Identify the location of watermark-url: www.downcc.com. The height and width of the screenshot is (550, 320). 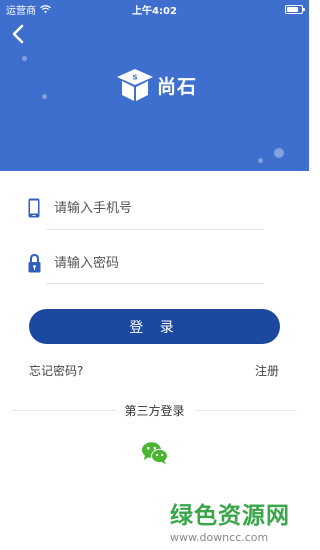
(219, 537).